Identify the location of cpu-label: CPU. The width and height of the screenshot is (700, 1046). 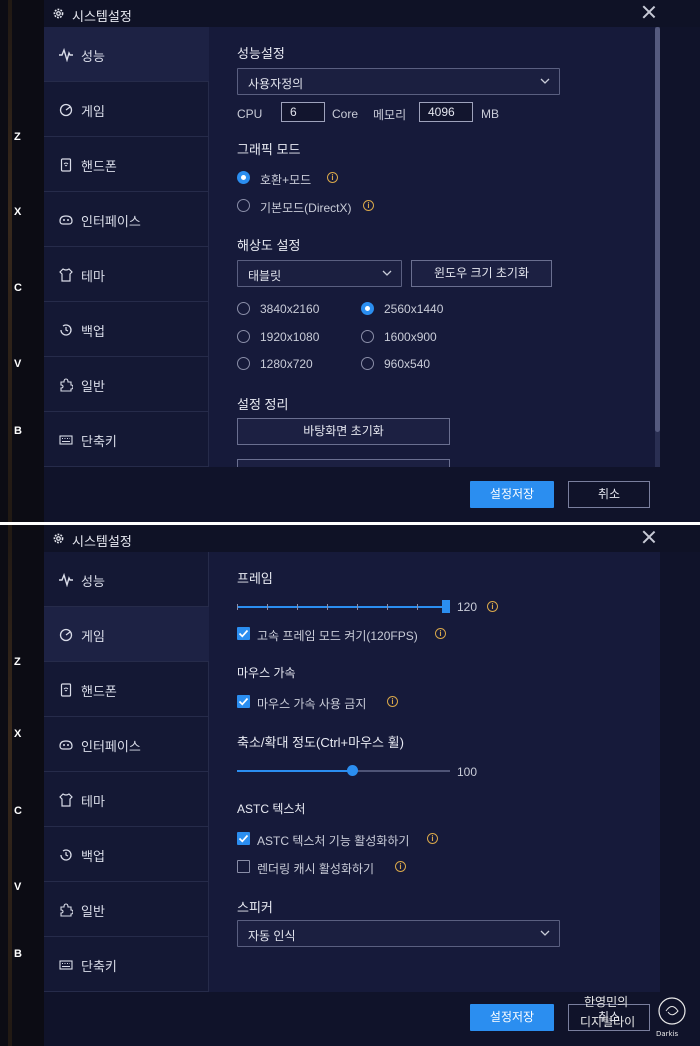
(250, 114).